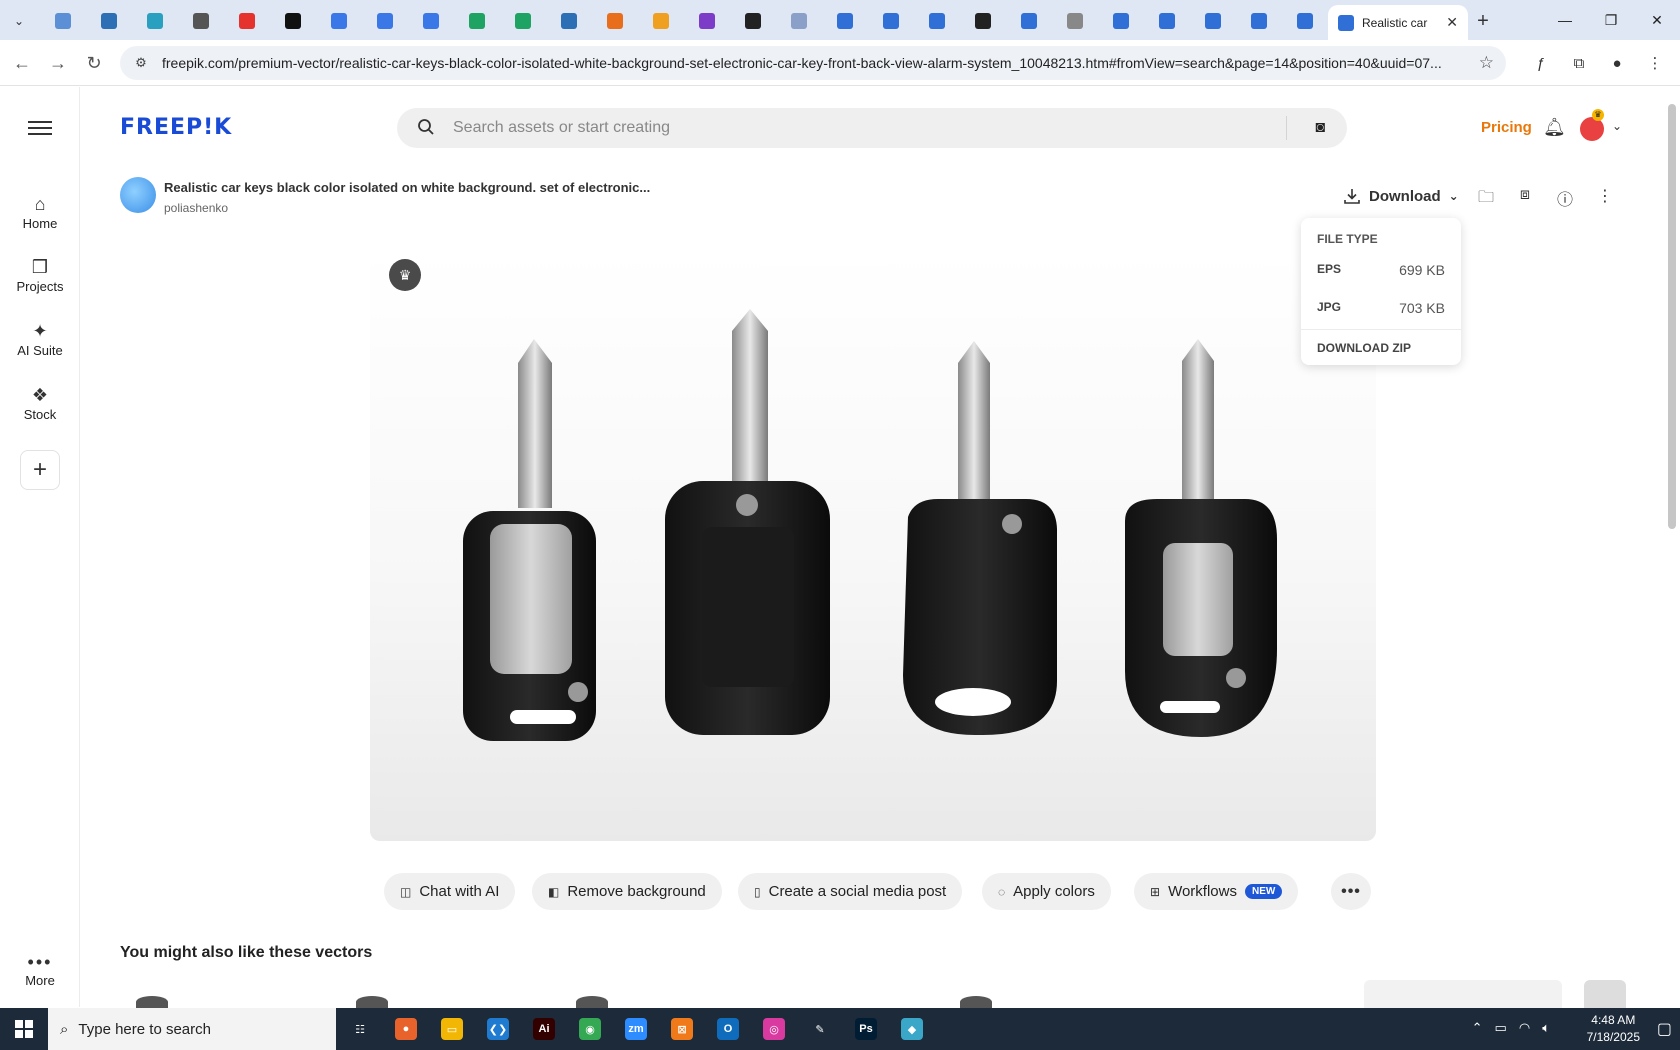 This screenshot has width=1680, height=1050. Describe the element at coordinates (1364, 348) in the screenshot. I see `download-zip-option: DOWNLOAD ZIP` at that location.